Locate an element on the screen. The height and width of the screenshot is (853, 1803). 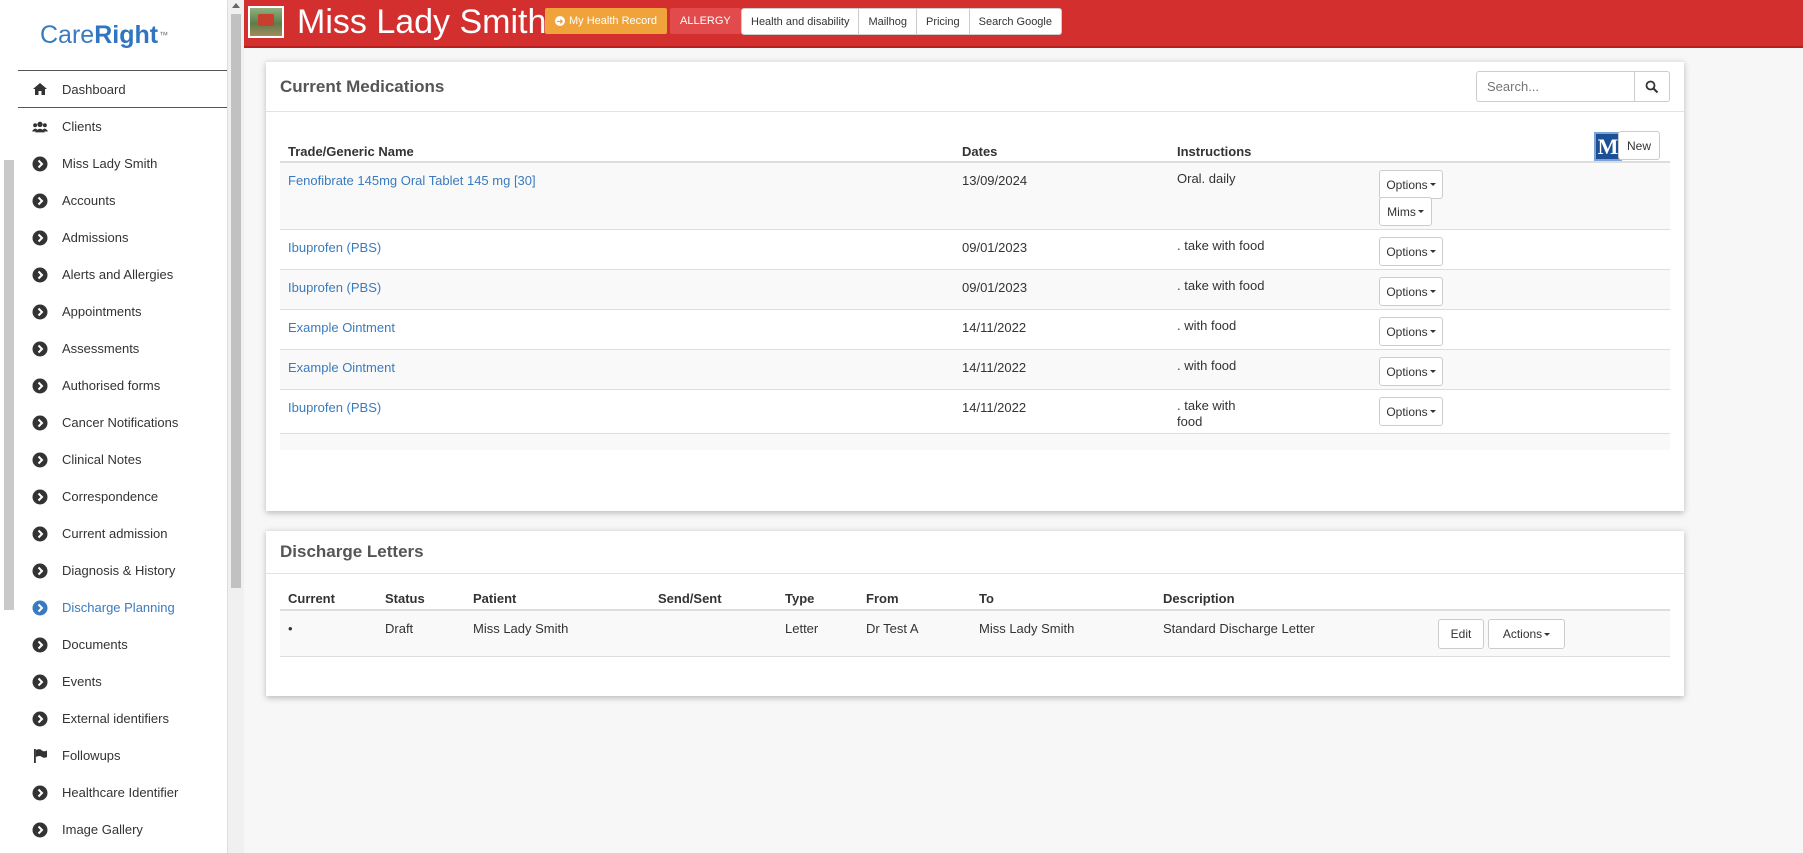
sidebar-item-diagnosis-history: Diagnosis & History is located at coordinates (122, 570).